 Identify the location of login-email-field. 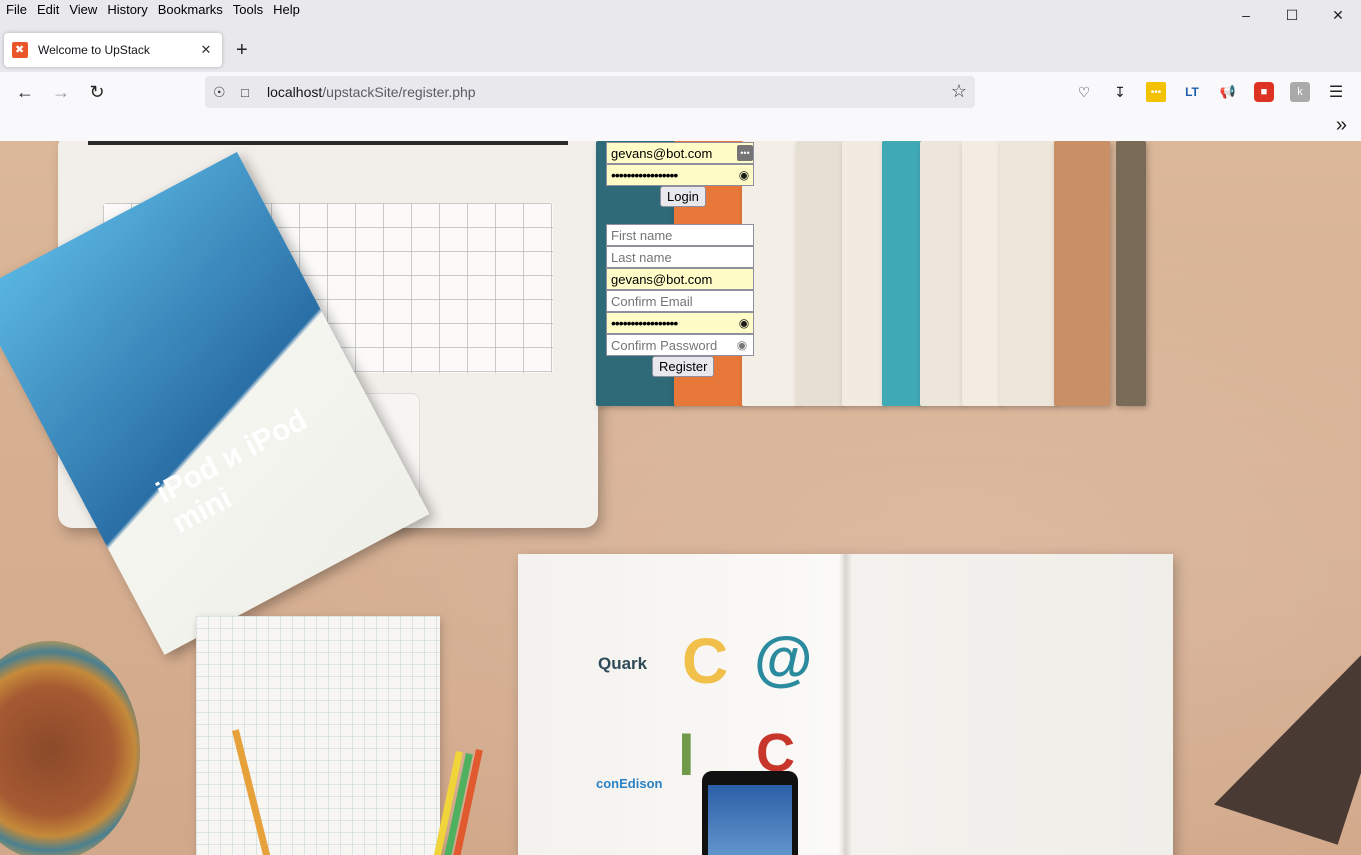
(680, 153).